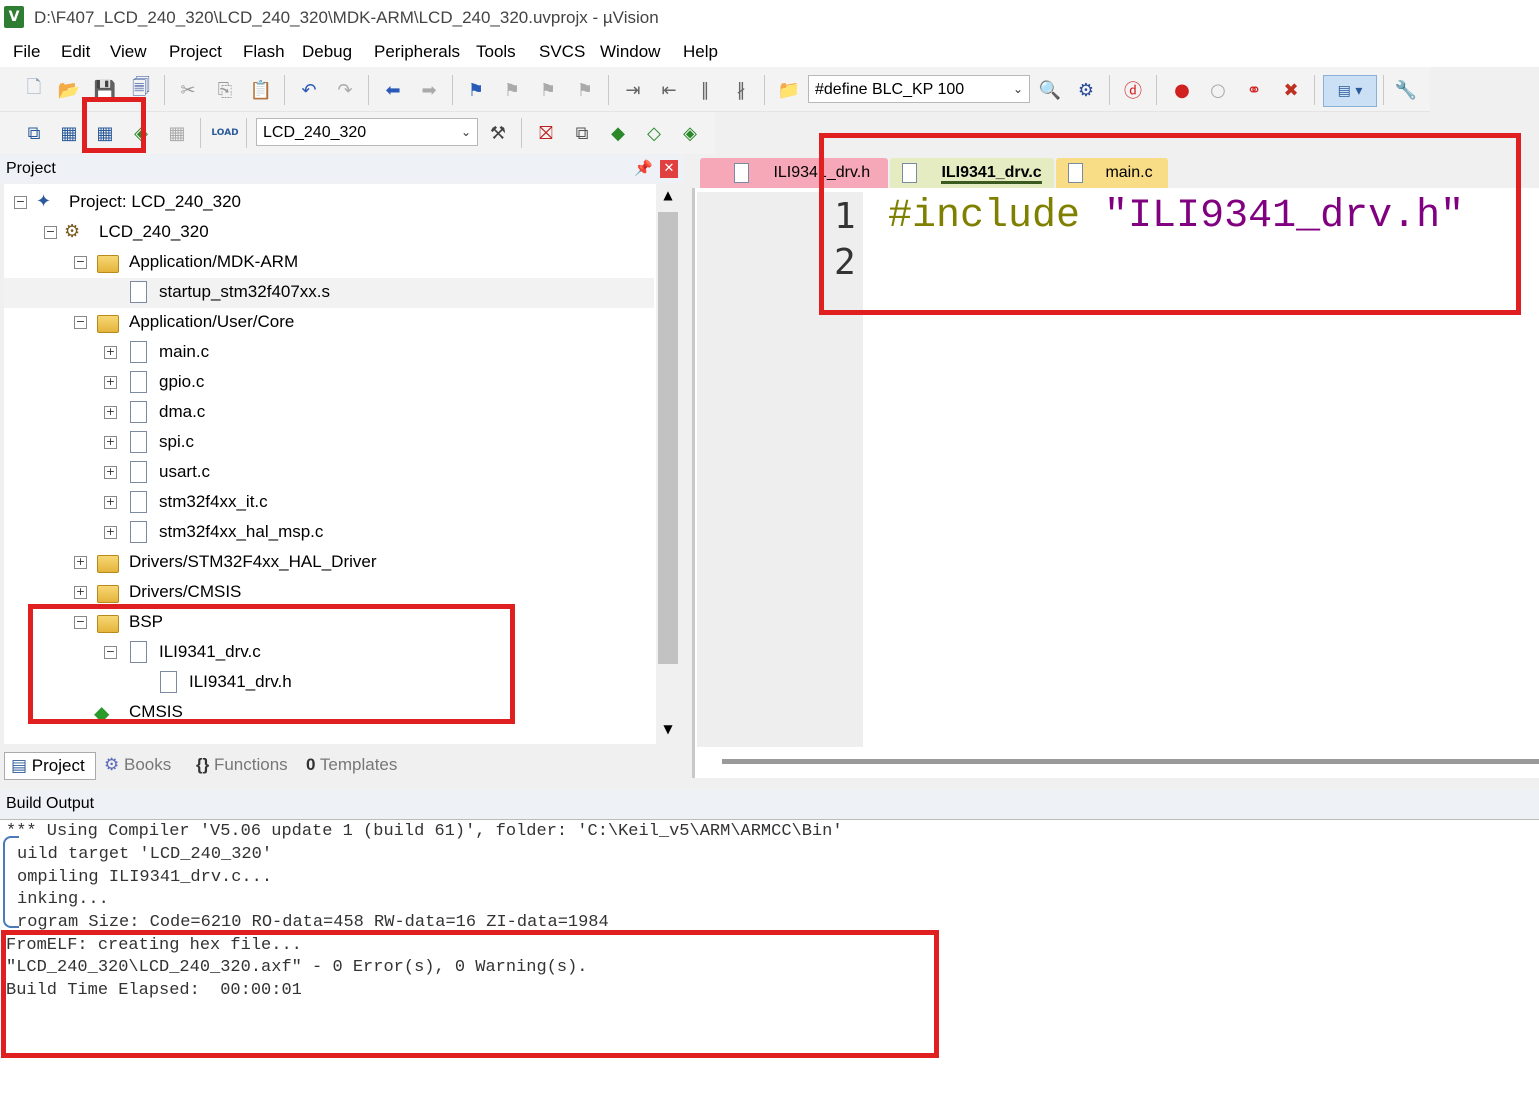 The image size is (1539, 1115). I want to click on tab-functions: {} Functions, so click(247, 765).